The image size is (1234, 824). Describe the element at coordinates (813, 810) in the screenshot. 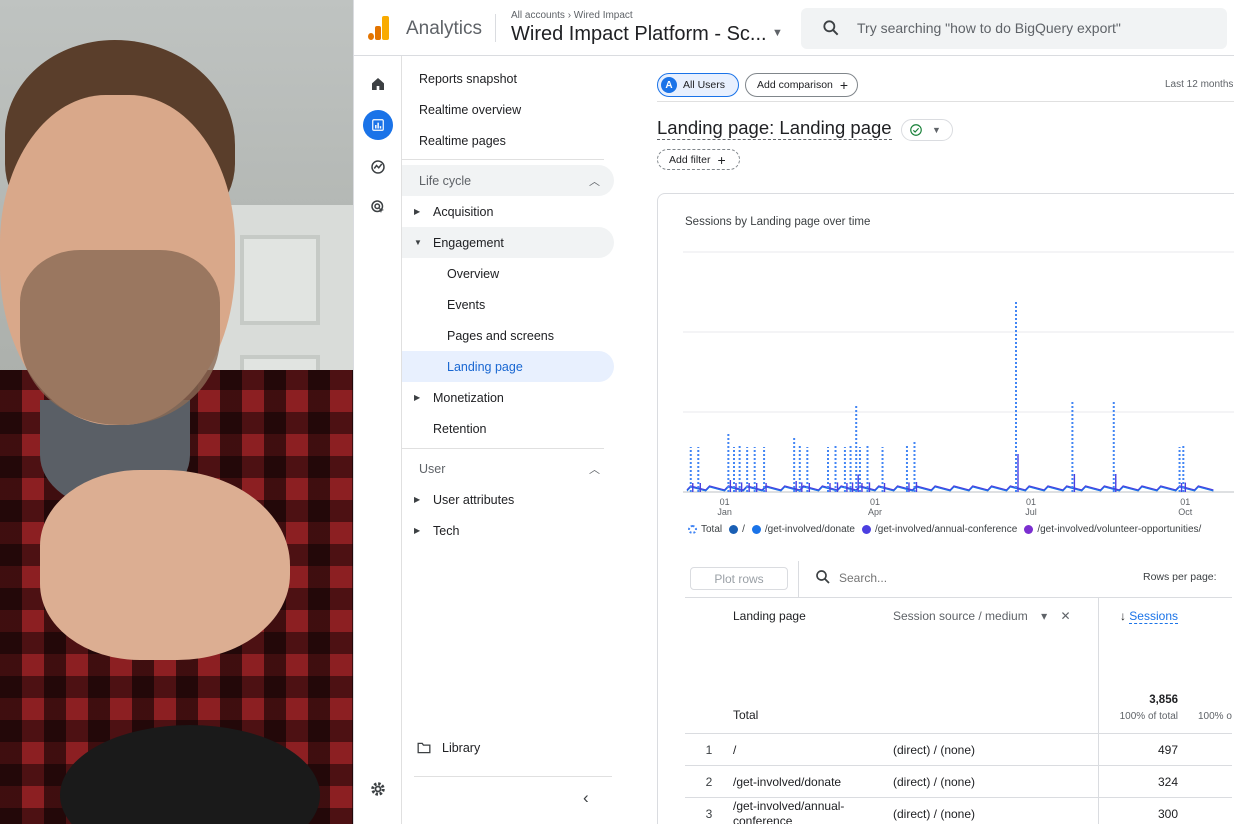

I see `row-landing-page: /get-involved/annual-conference` at that location.